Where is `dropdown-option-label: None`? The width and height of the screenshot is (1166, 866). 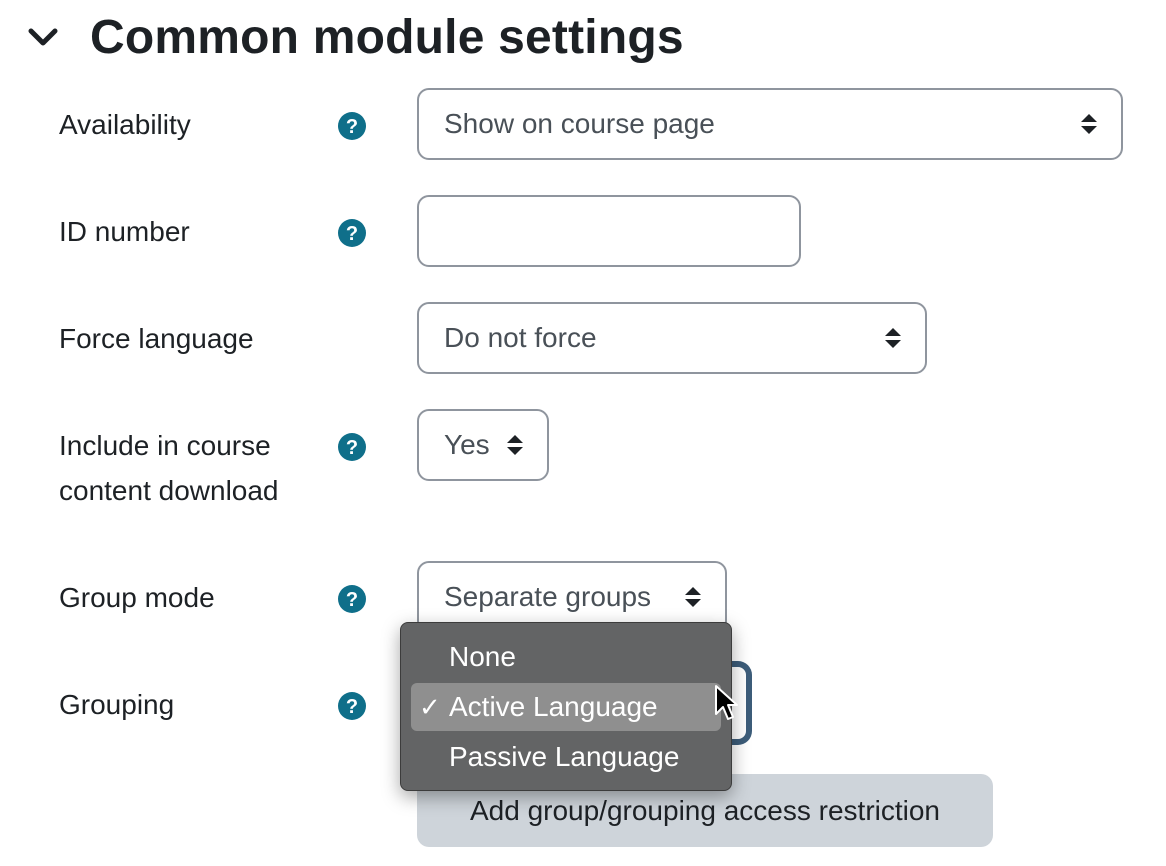
dropdown-option-label: None is located at coordinates (482, 656).